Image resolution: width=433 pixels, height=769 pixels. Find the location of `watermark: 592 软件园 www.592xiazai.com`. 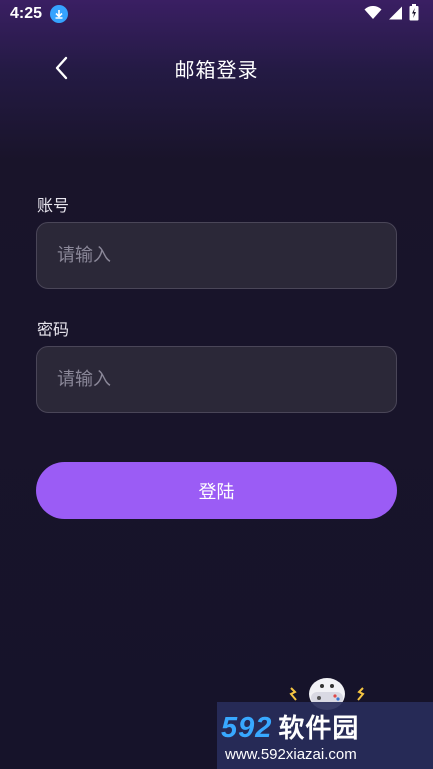

watermark: 592 软件园 www.592xiazai.com is located at coordinates (325, 735).